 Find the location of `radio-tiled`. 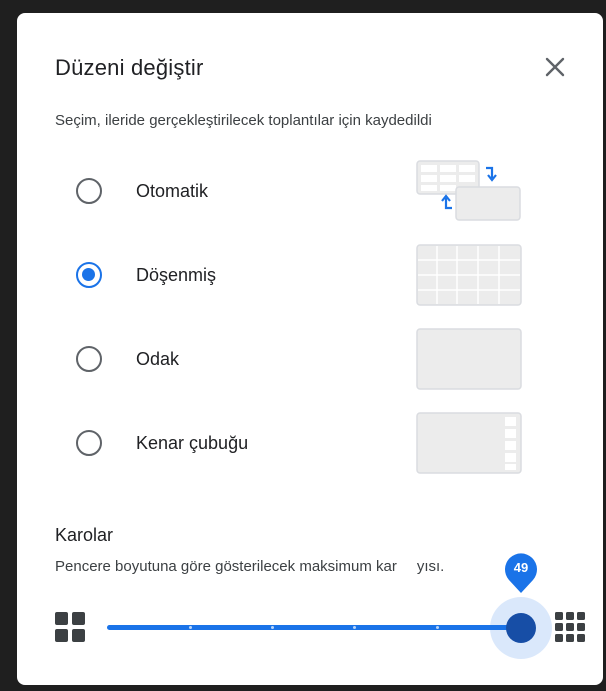

radio-tiled is located at coordinates (89, 275).